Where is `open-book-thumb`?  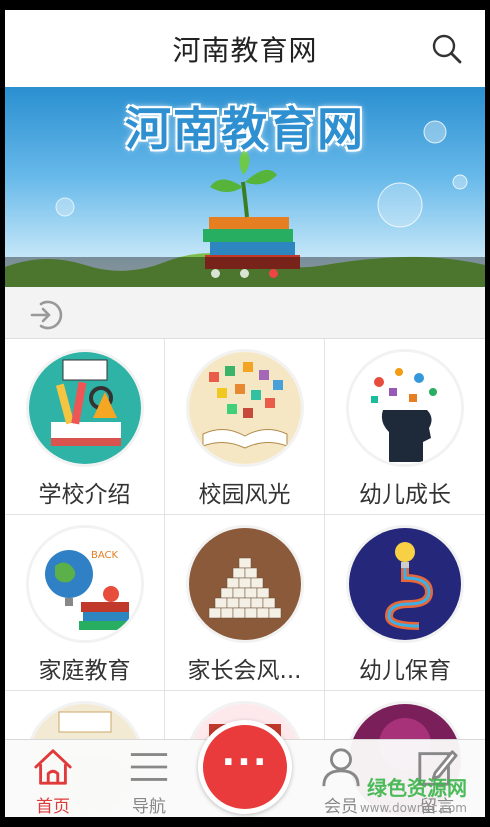 open-book-thumb is located at coordinates (244, 408).